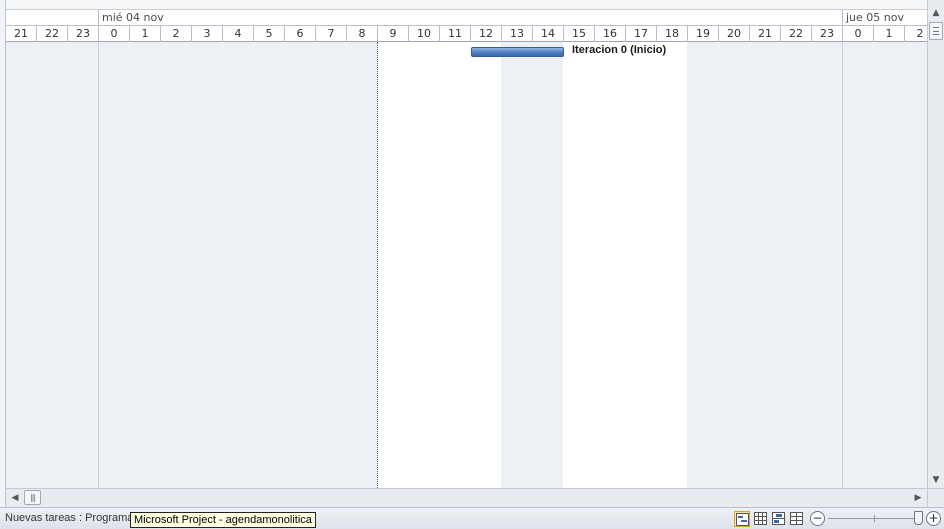 The width and height of the screenshot is (944, 529). I want to click on zoom-slider-thumb, so click(918, 518).